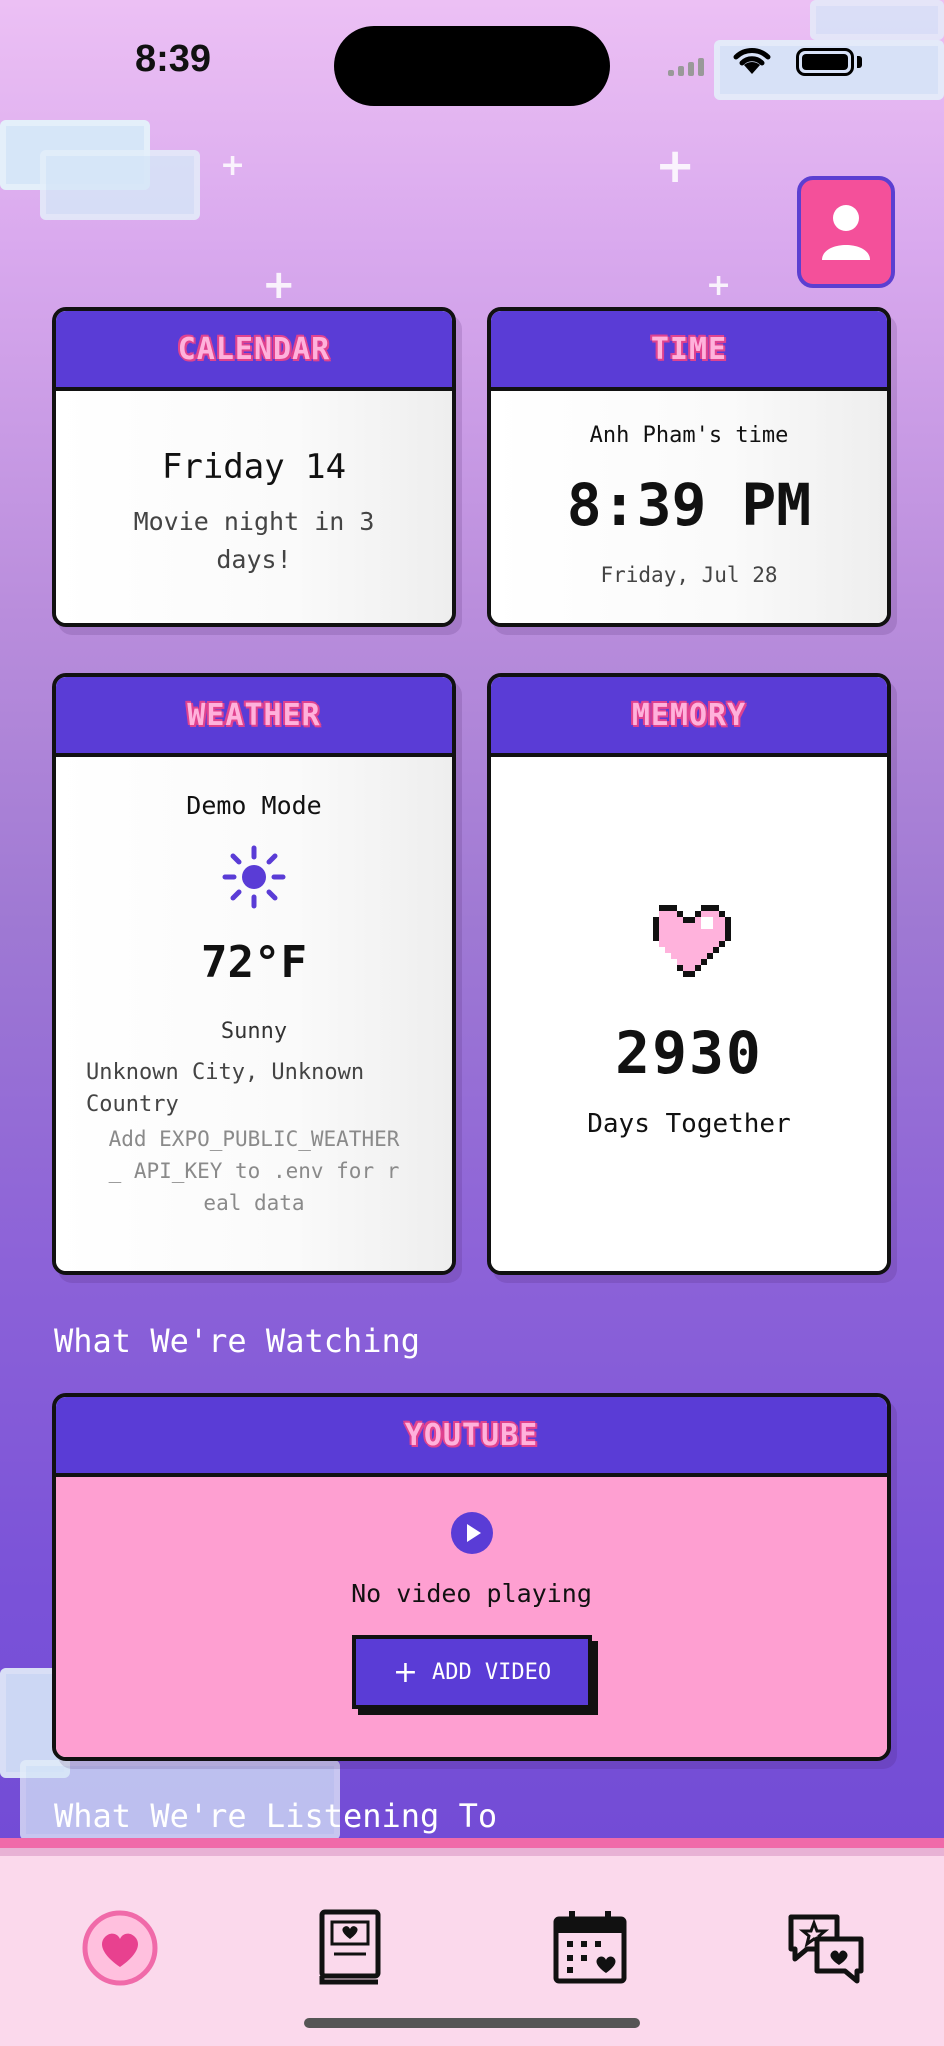 The image size is (944, 2046). I want to click on time-date: Friday, Jul 28, so click(689, 575).